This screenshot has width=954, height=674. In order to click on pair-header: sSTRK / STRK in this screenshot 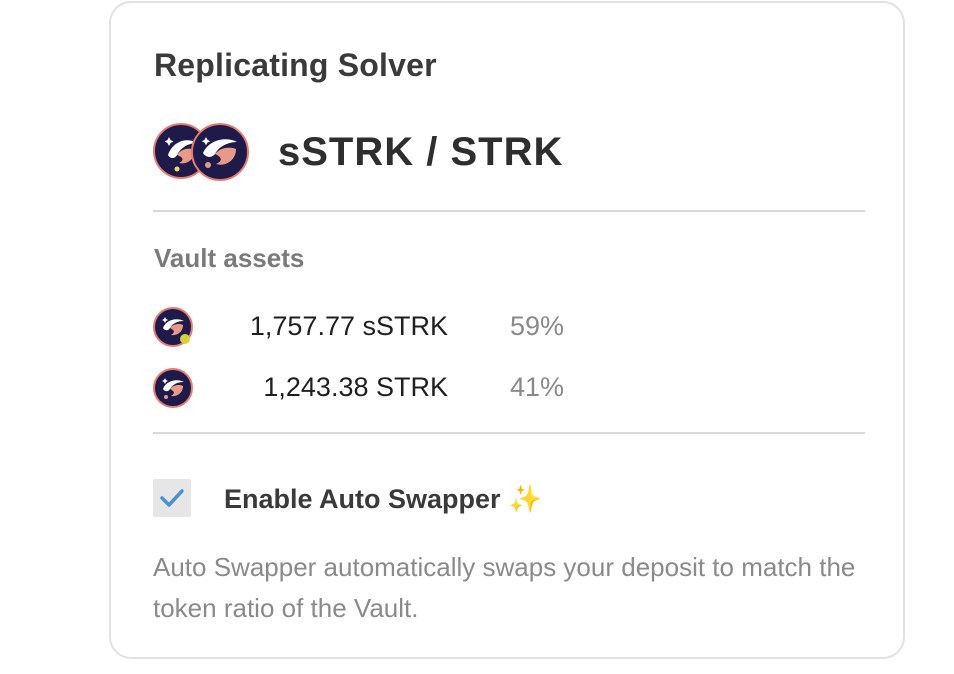, I will do `click(358, 152)`.